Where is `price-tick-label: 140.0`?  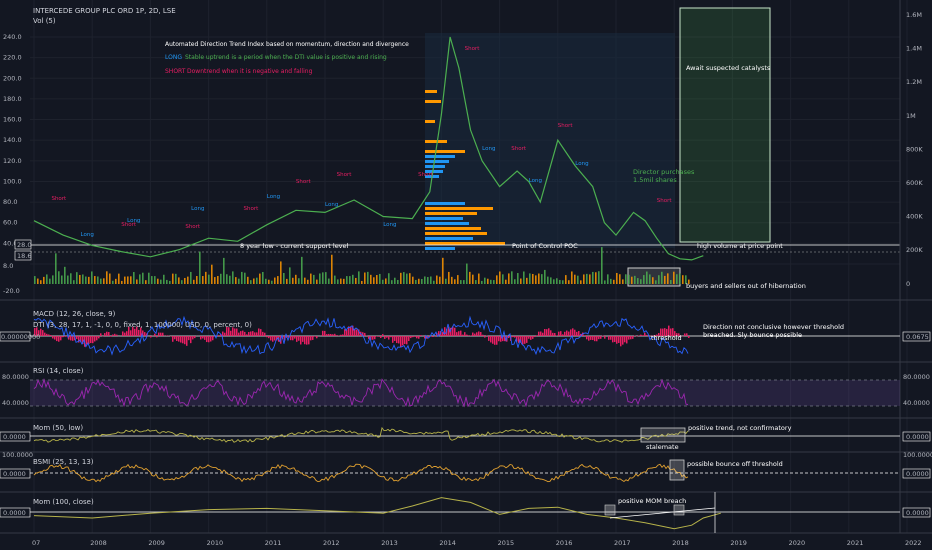
price-tick-label: 140.0 is located at coordinates (12, 140).